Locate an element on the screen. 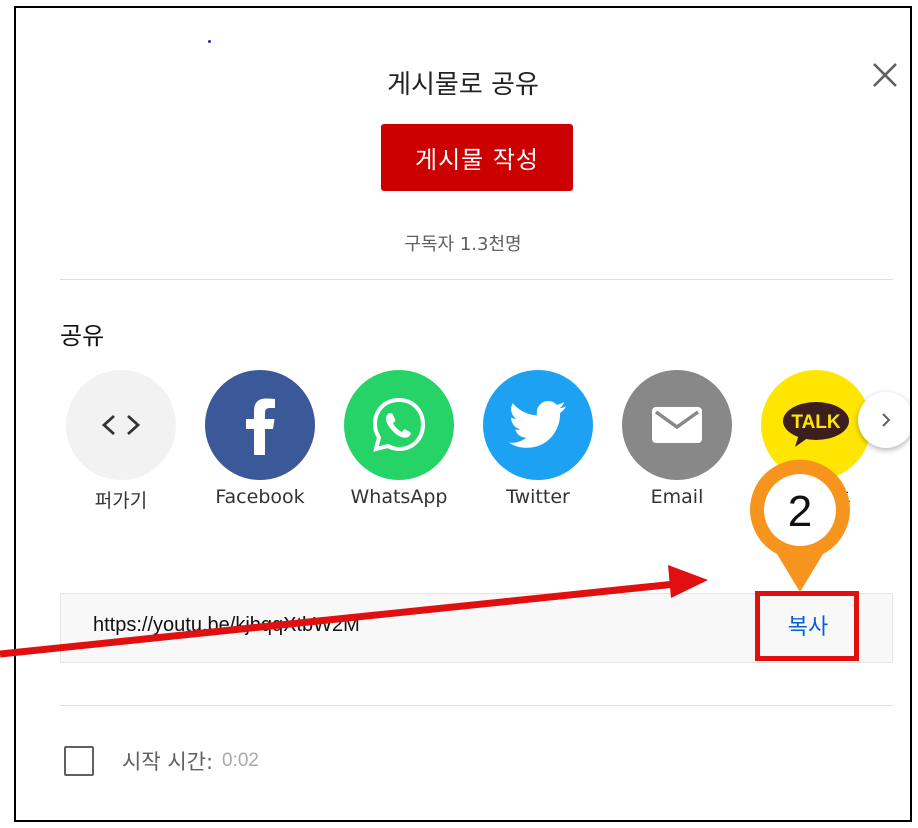 This screenshot has width=918, height=828. decorative-dot is located at coordinates (209, 41).